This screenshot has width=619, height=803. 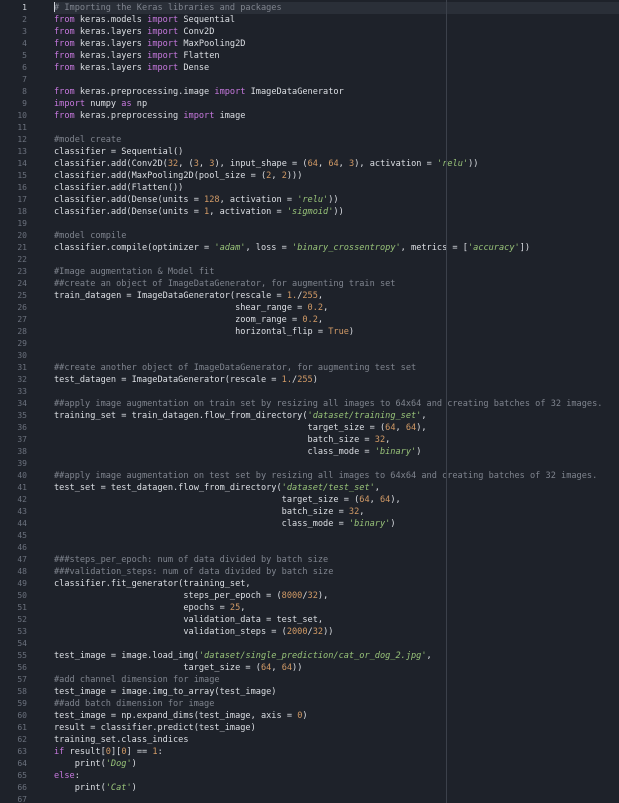 What do you see at coordinates (22, 307) in the screenshot?
I see `line-number: 26` at bounding box center [22, 307].